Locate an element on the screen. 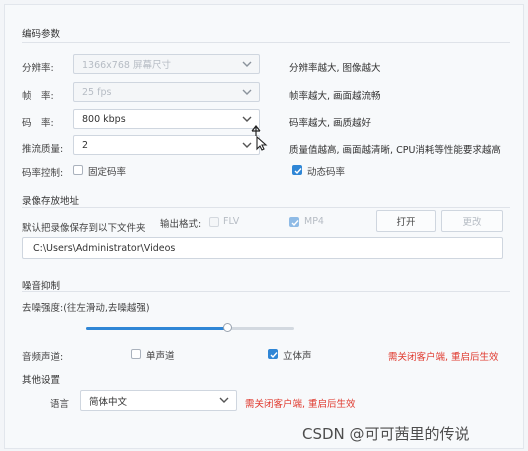 The image size is (528, 451). resolution-hint: 分辨率越大, 图像越大 is located at coordinates (335, 68).